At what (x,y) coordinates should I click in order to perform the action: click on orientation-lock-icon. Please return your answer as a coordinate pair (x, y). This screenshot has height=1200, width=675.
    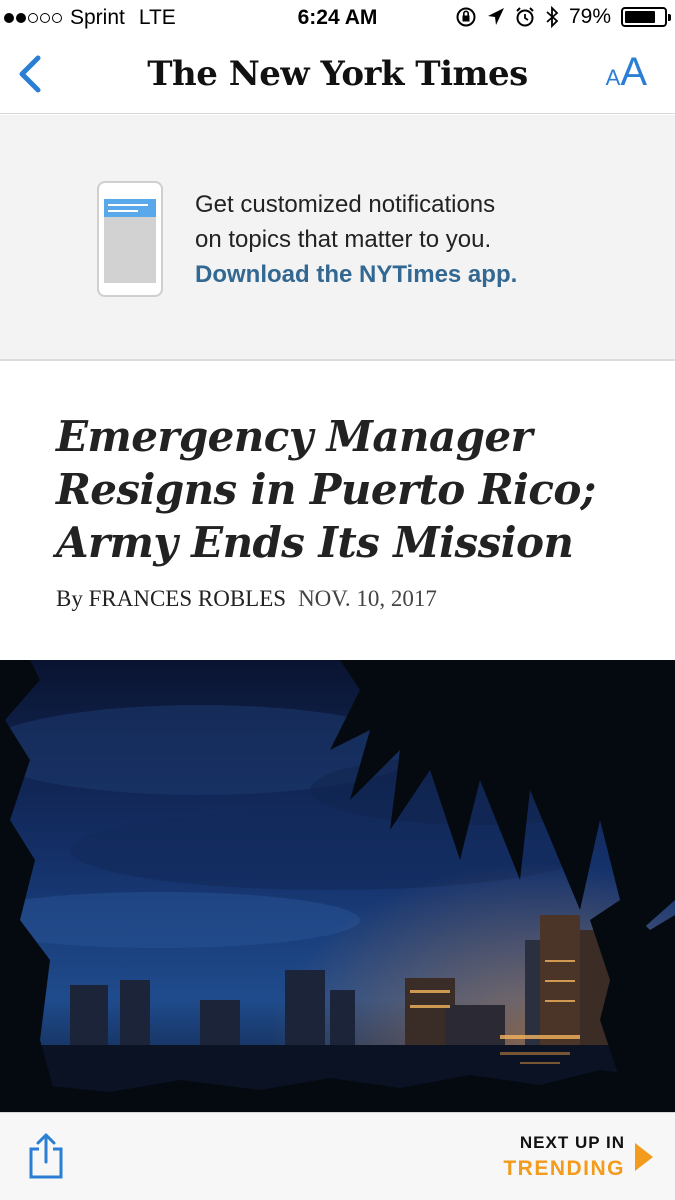
    Looking at the image, I should click on (466, 17).